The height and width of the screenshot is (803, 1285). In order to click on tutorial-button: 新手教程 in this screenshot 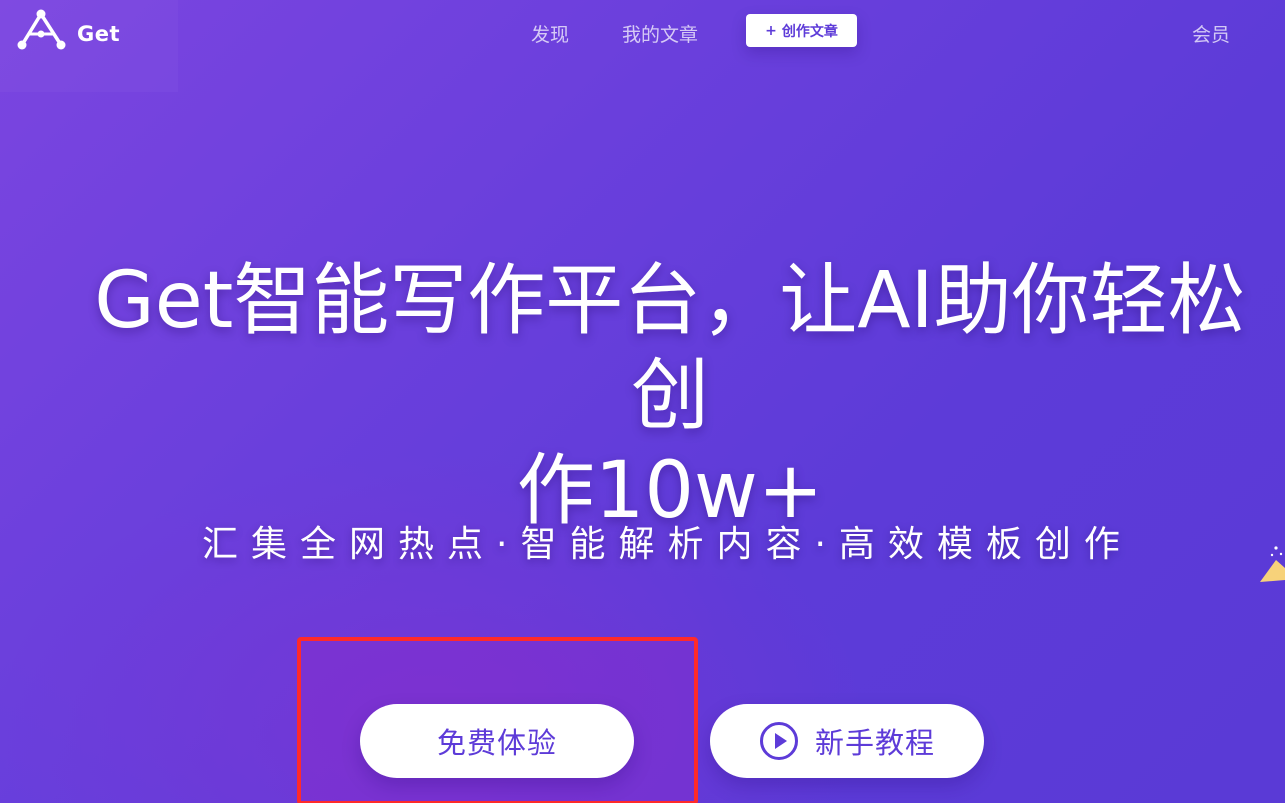, I will do `click(847, 741)`.